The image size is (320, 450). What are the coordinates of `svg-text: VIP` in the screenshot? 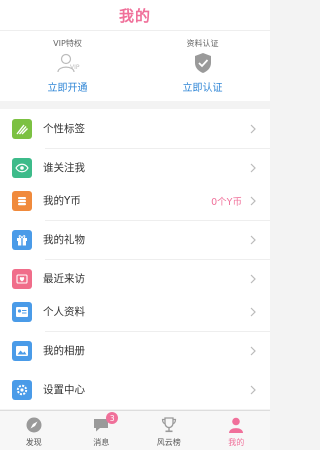 It's located at (75, 67).